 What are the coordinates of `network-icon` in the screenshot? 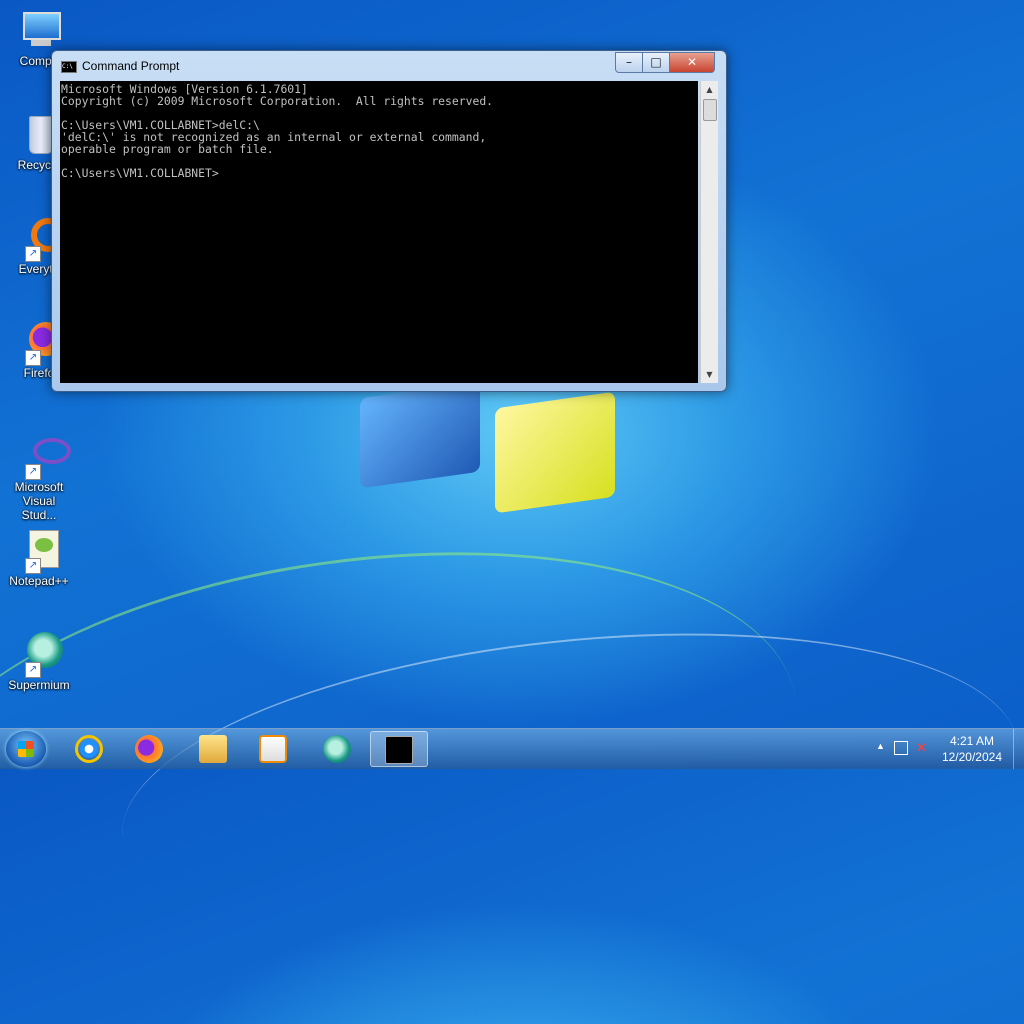 It's located at (901, 748).